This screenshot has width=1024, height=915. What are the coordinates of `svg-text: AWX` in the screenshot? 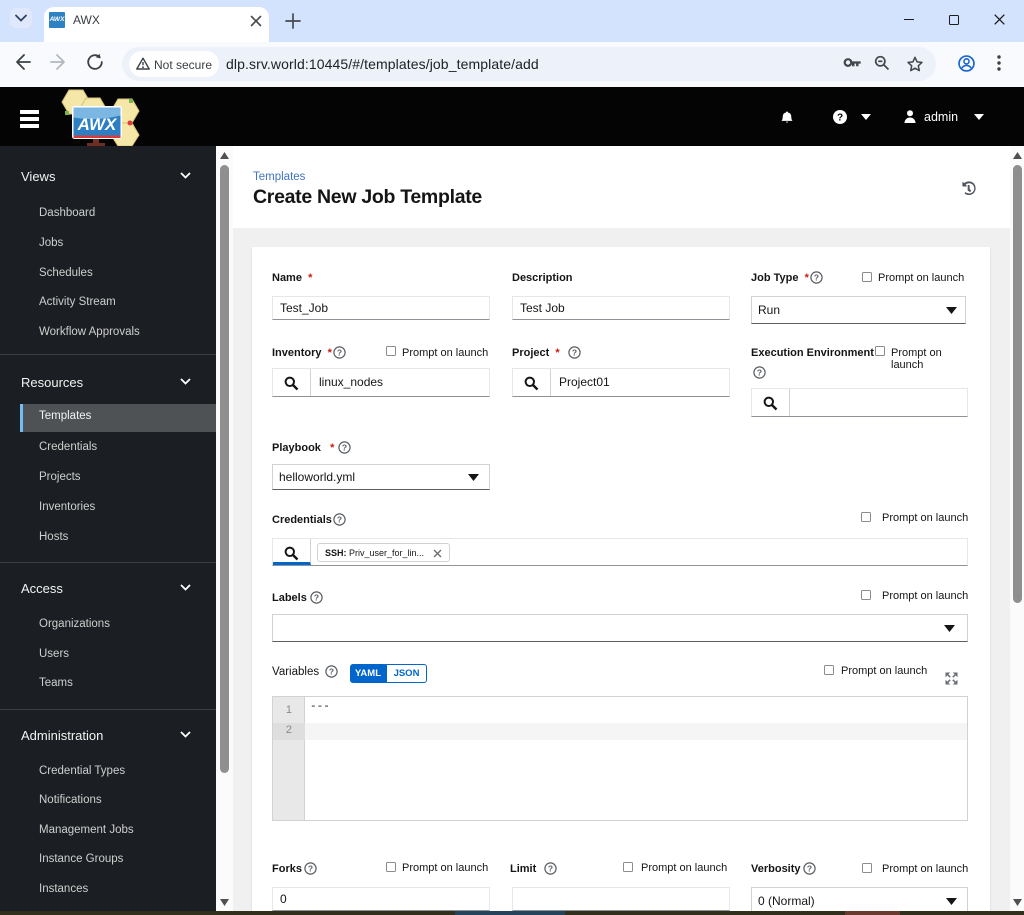 It's located at (97, 124).